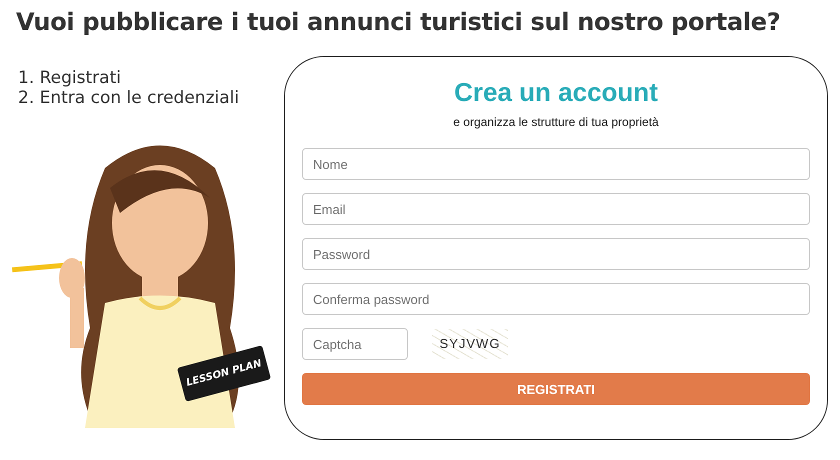 This screenshot has width=840, height=460. Describe the element at coordinates (70, 78) in the screenshot. I see `step-text: 1. Registrati` at that location.